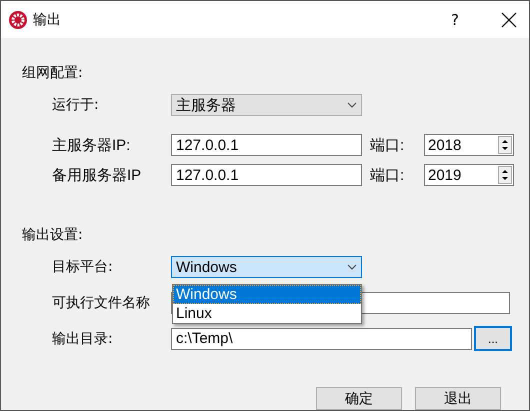 The width and height of the screenshot is (530, 411). Describe the element at coordinates (83, 267) in the screenshot. I see `field-label: 目标平台:` at that location.